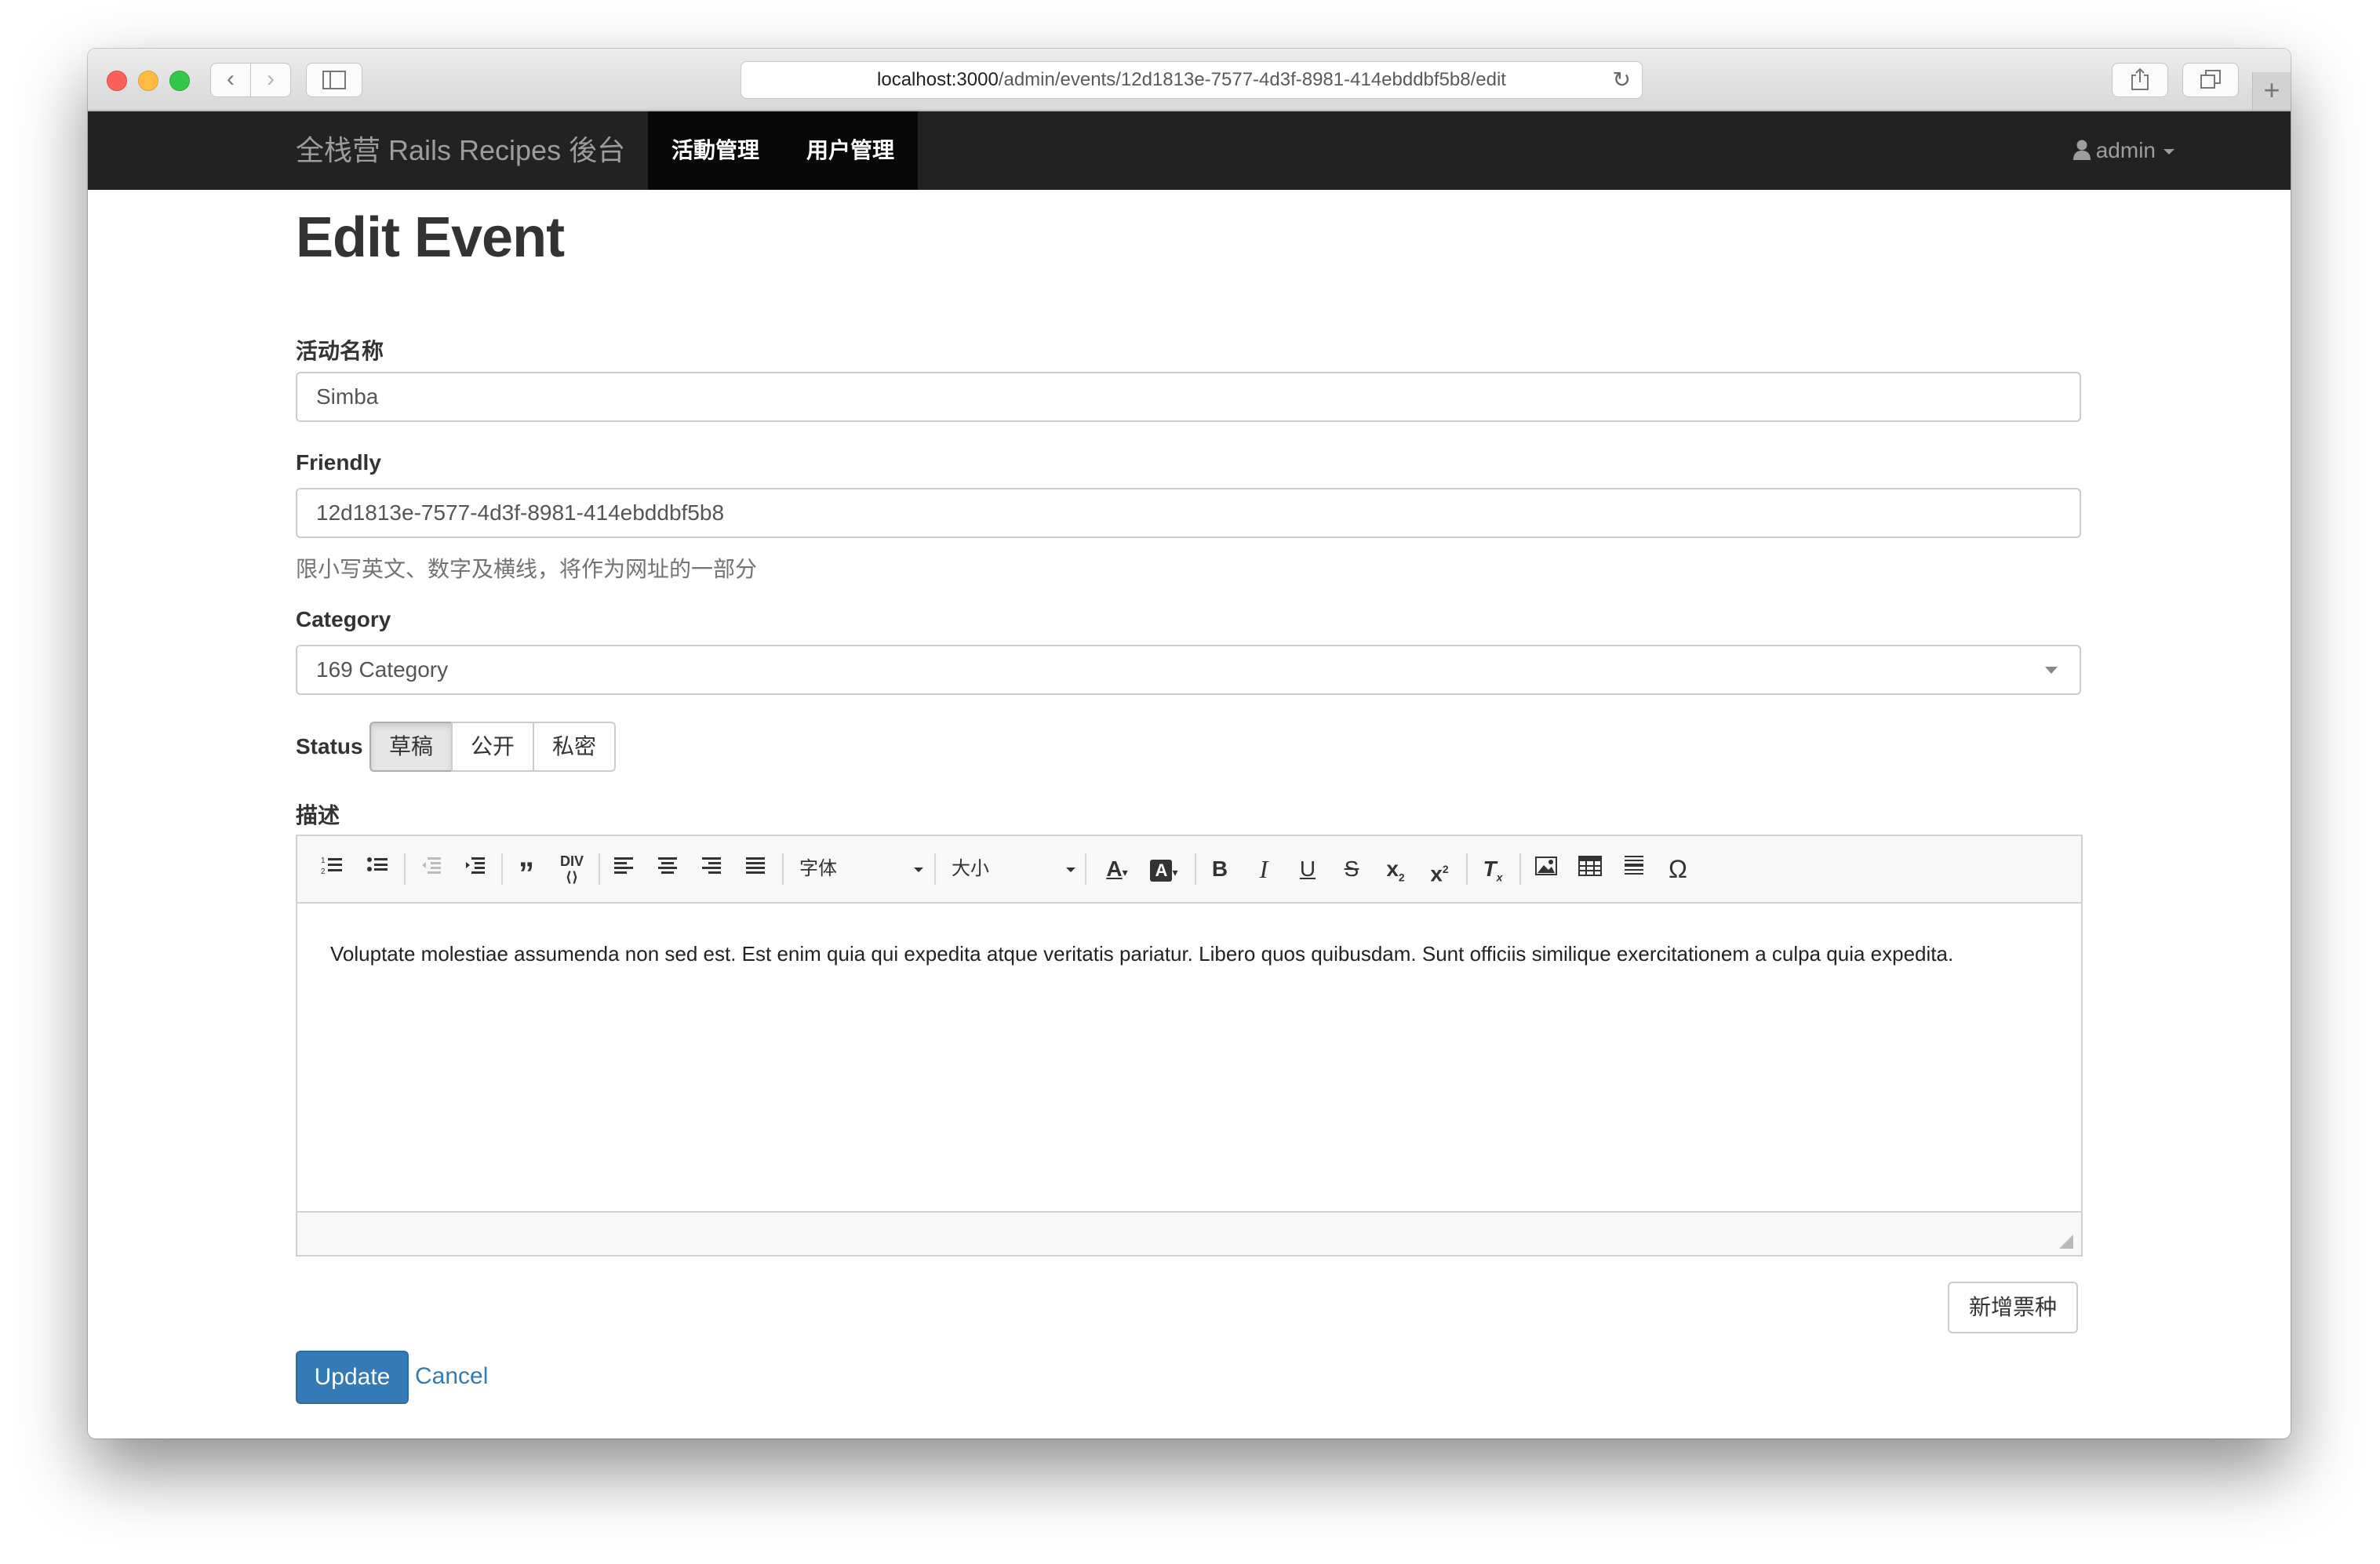 This screenshot has height=1564, width=2380. Describe the element at coordinates (1219, 869) in the screenshot. I see `bold-icon: B` at that location.